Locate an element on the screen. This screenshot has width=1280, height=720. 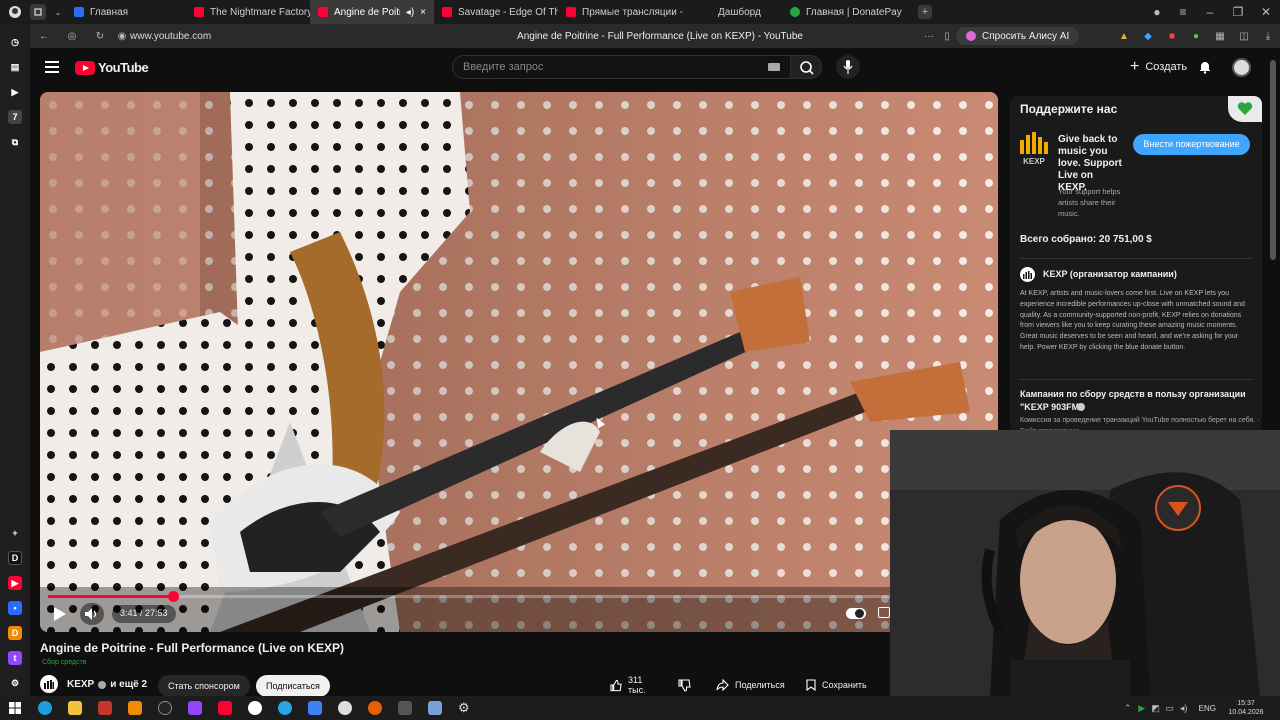
download-icon: ⤓ is located at coordinates (1268, 36).